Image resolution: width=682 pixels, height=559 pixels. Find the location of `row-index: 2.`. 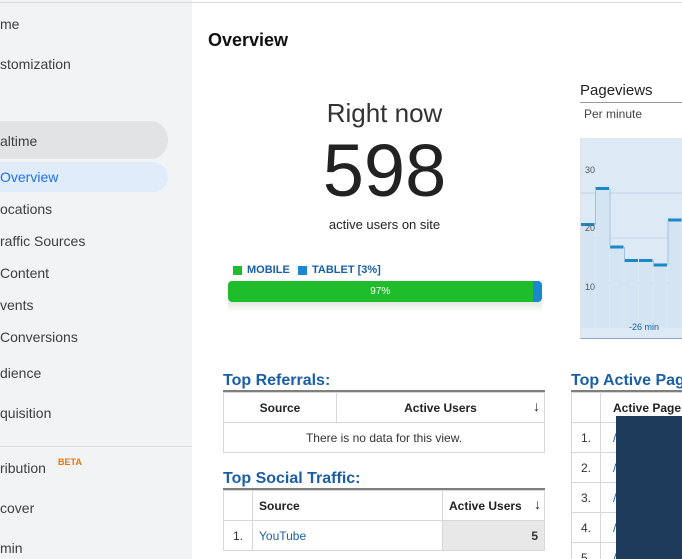

row-index: 2. is located at coordinates (586, 467).